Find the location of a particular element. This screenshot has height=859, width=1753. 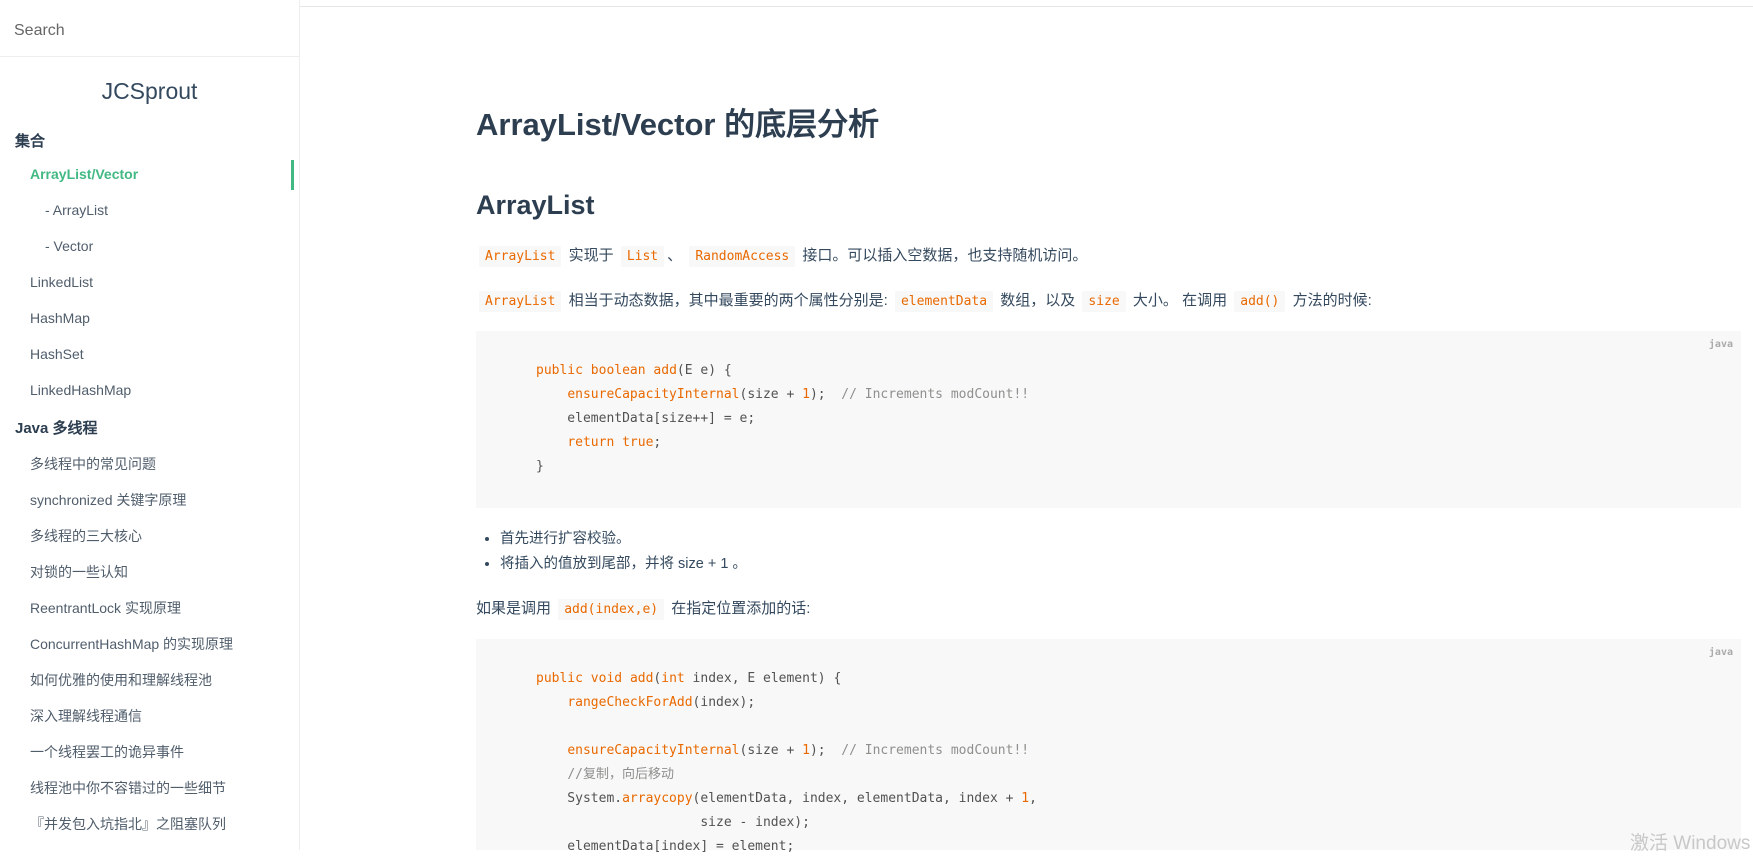

sidebar-item-vector: - Vector is located at coordinates (69, 246).